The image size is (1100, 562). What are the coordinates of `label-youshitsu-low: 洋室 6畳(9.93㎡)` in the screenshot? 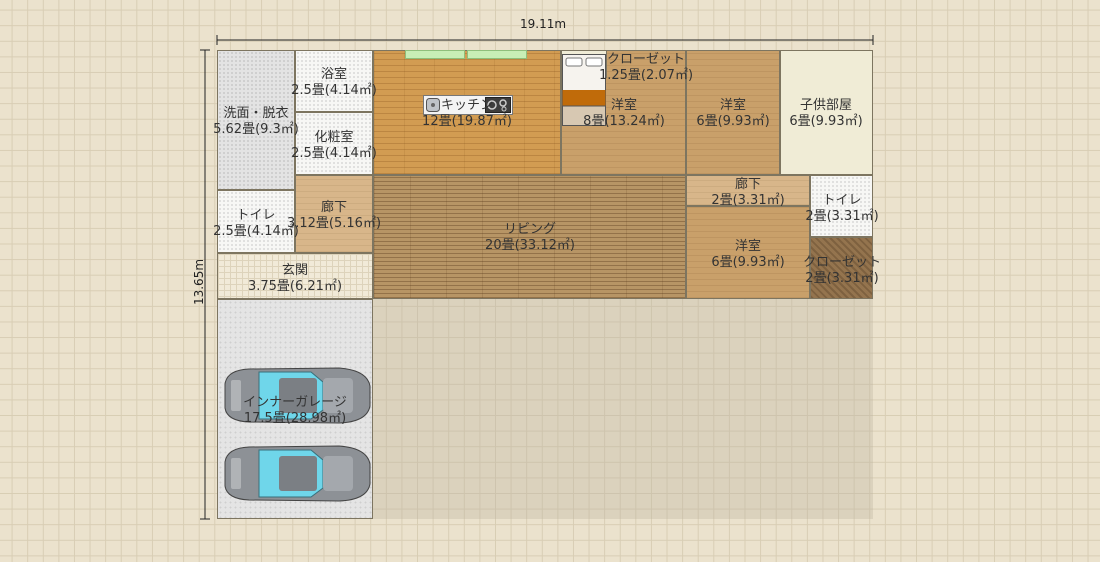 It's located at (747, 255).